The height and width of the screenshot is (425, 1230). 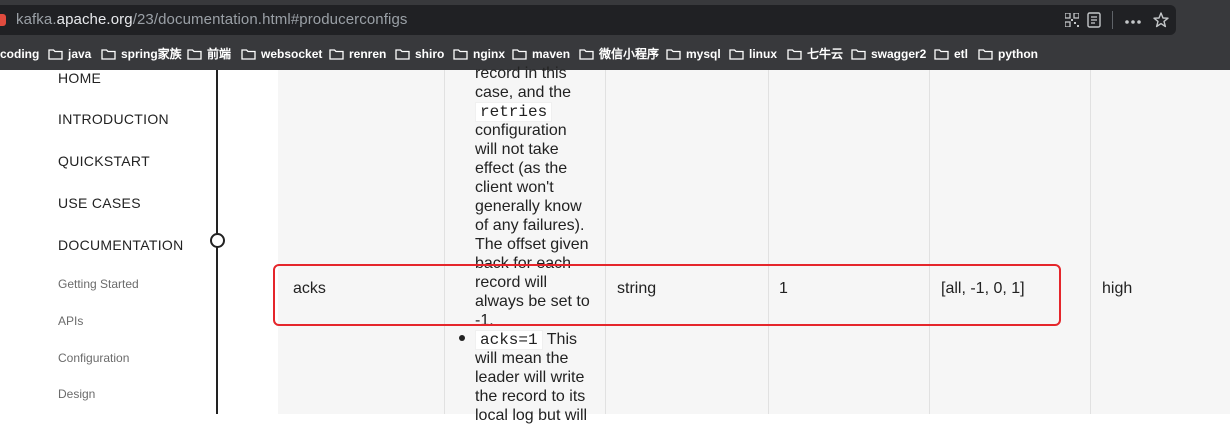 I want to click on bookmark-coding: coding, so click(x=19, y=54).